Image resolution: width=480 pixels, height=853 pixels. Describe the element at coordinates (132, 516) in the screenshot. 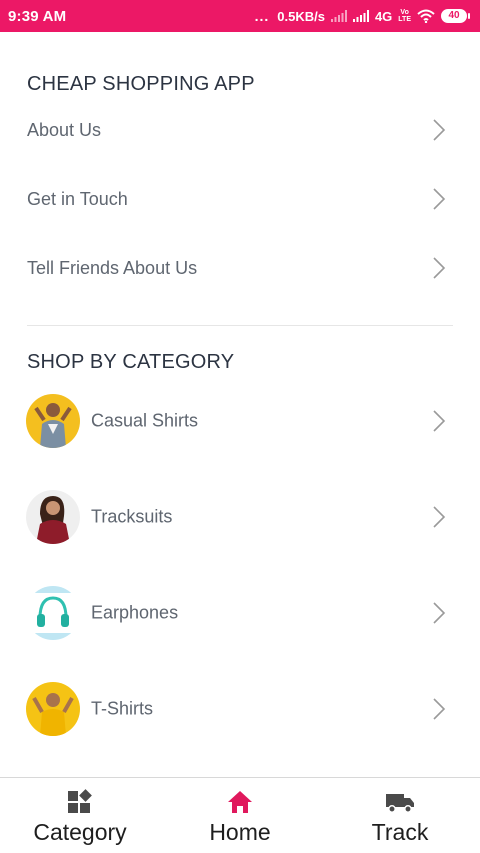

I see `category-label: Tracksuits` at that location.